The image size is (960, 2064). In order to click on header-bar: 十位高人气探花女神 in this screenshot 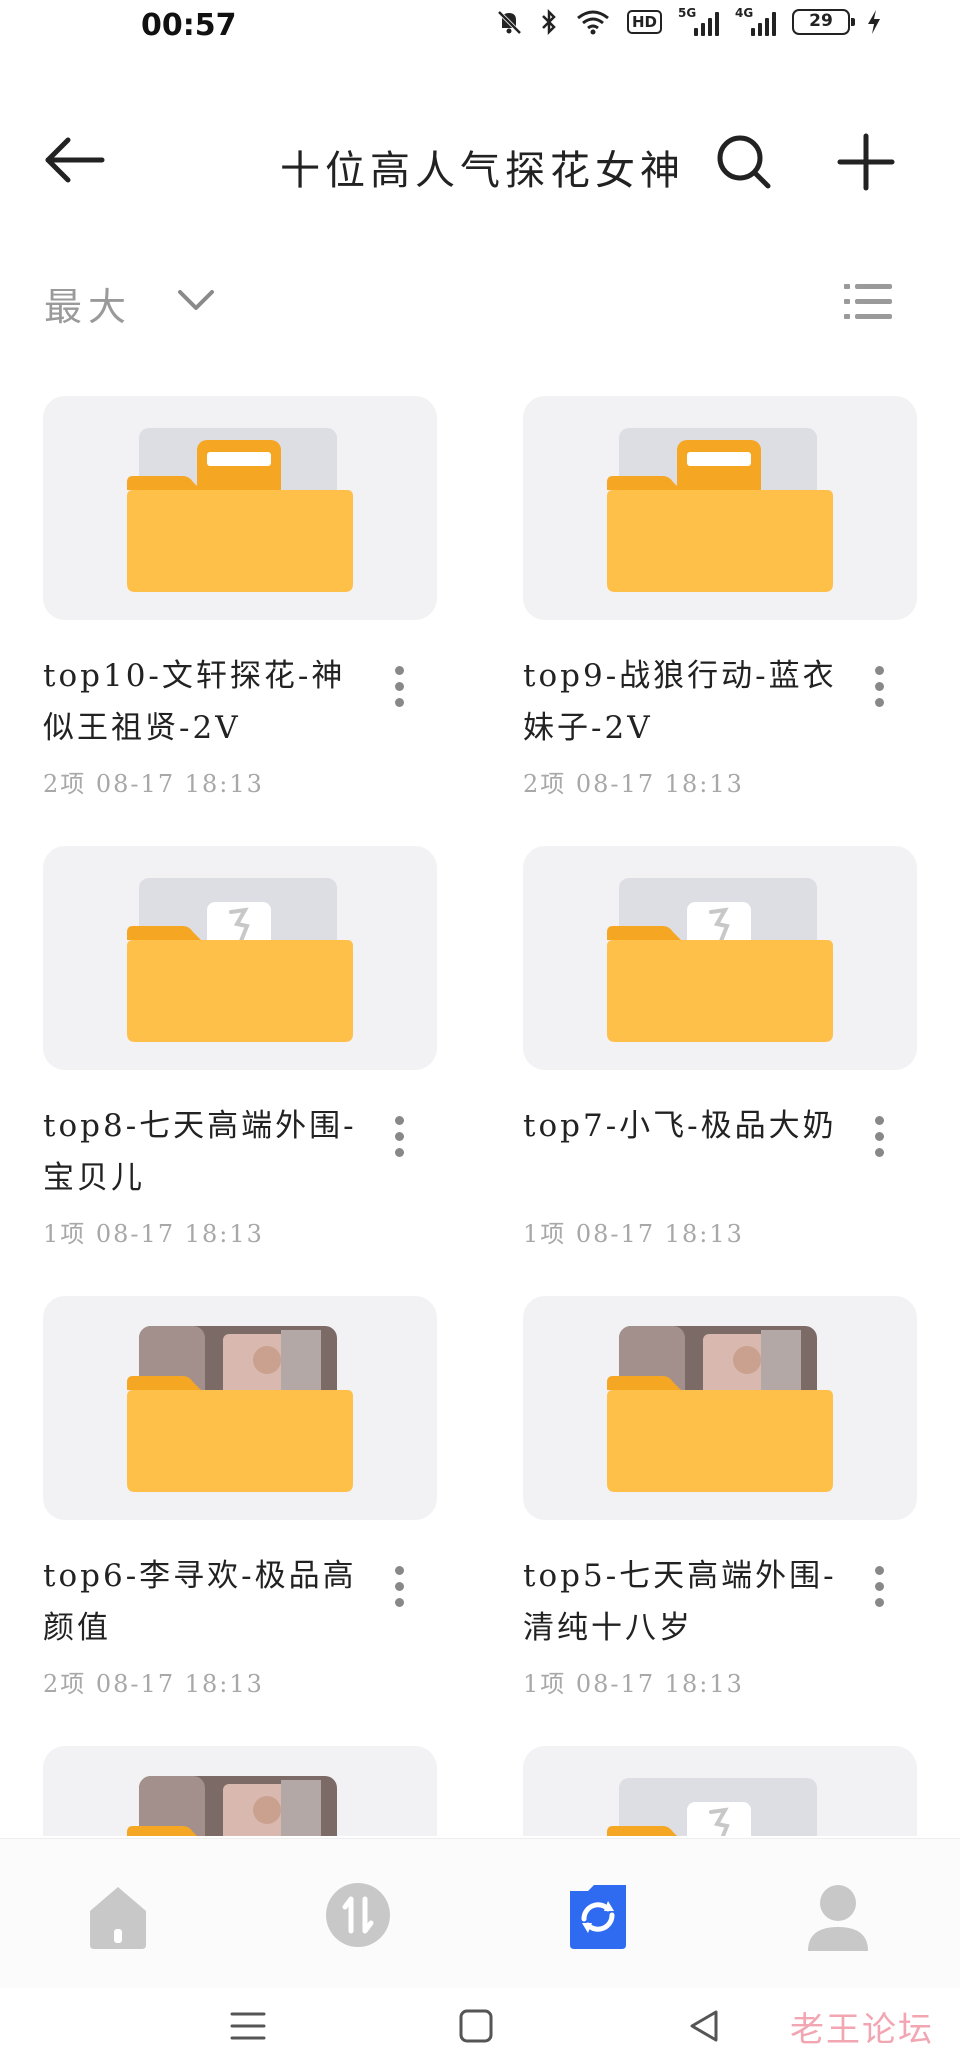, I will do `click(480, 160)`.